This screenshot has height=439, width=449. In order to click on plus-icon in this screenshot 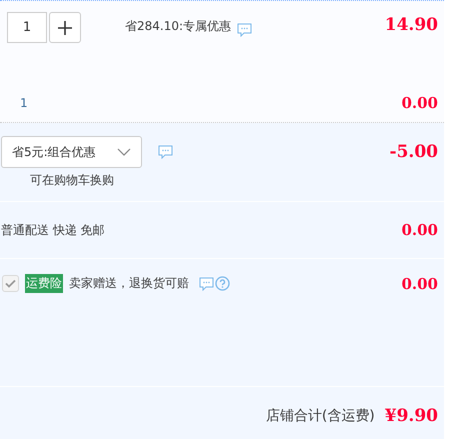, I will do `click(65, 28)`.